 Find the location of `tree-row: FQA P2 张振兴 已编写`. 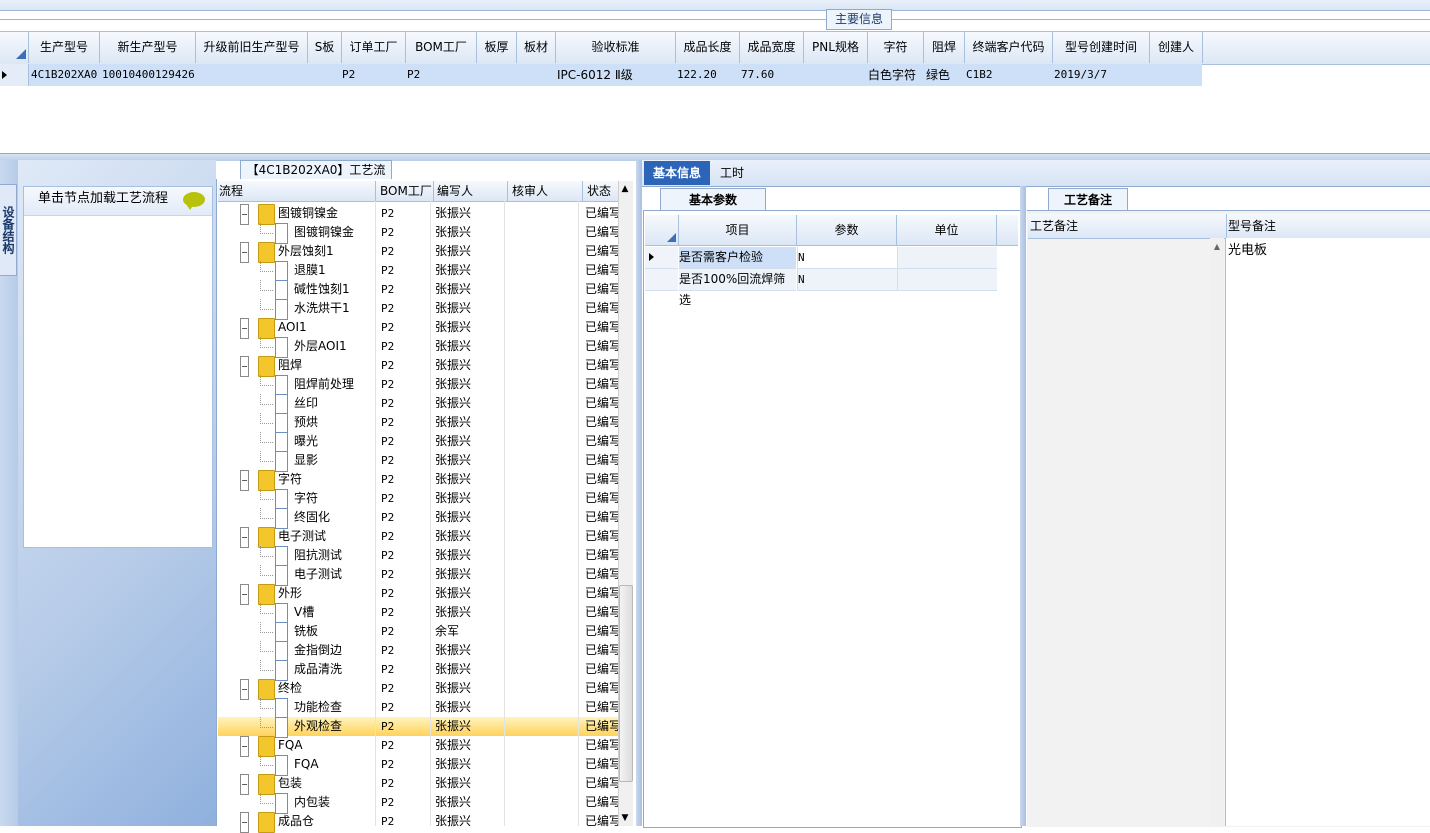

tree-row: FQA P2 张振兴 已编写 is located at coordinates (418, 765).